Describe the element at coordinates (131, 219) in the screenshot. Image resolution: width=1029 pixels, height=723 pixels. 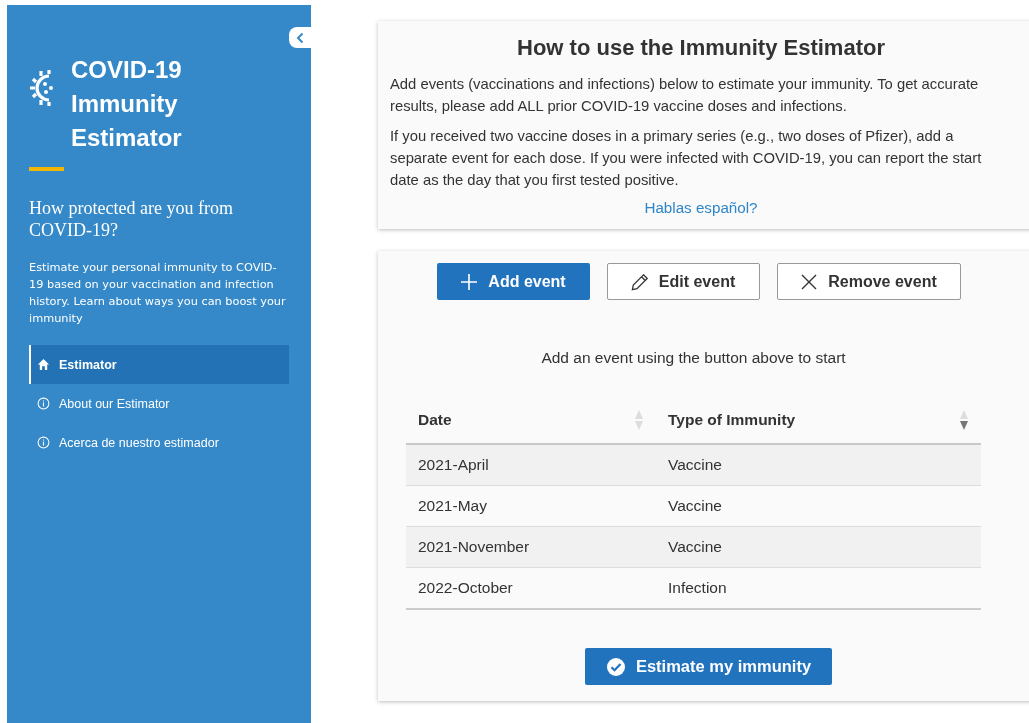
I see `sidebar-heading: How protected are you from COVID-19?` at that location.